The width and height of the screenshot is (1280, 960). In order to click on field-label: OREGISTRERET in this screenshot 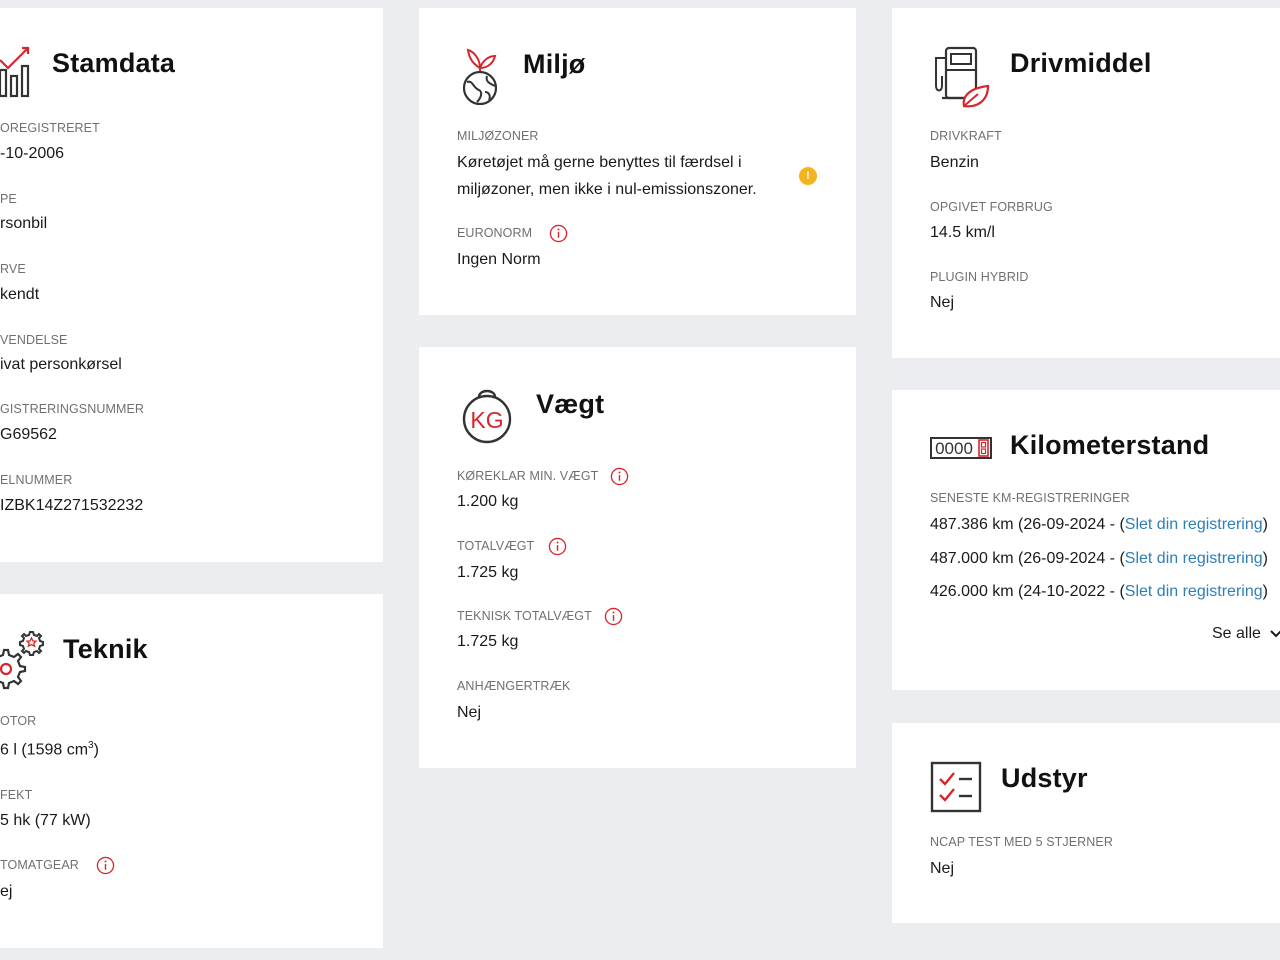, I will do `click(50, 128)`.